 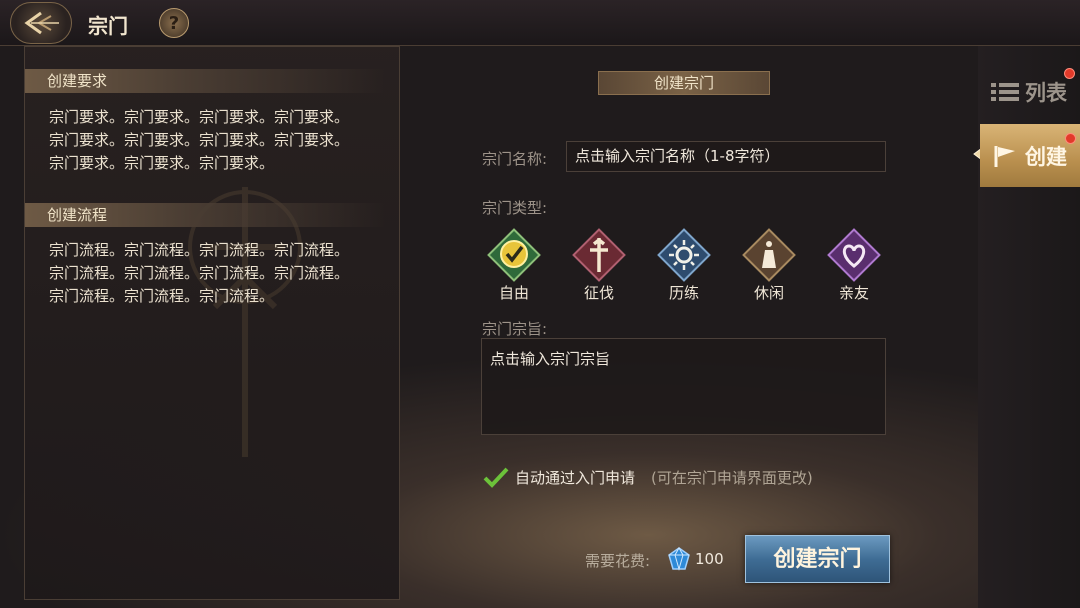 I want to click on type-option-training: 历练, so click(x=684, y=264).